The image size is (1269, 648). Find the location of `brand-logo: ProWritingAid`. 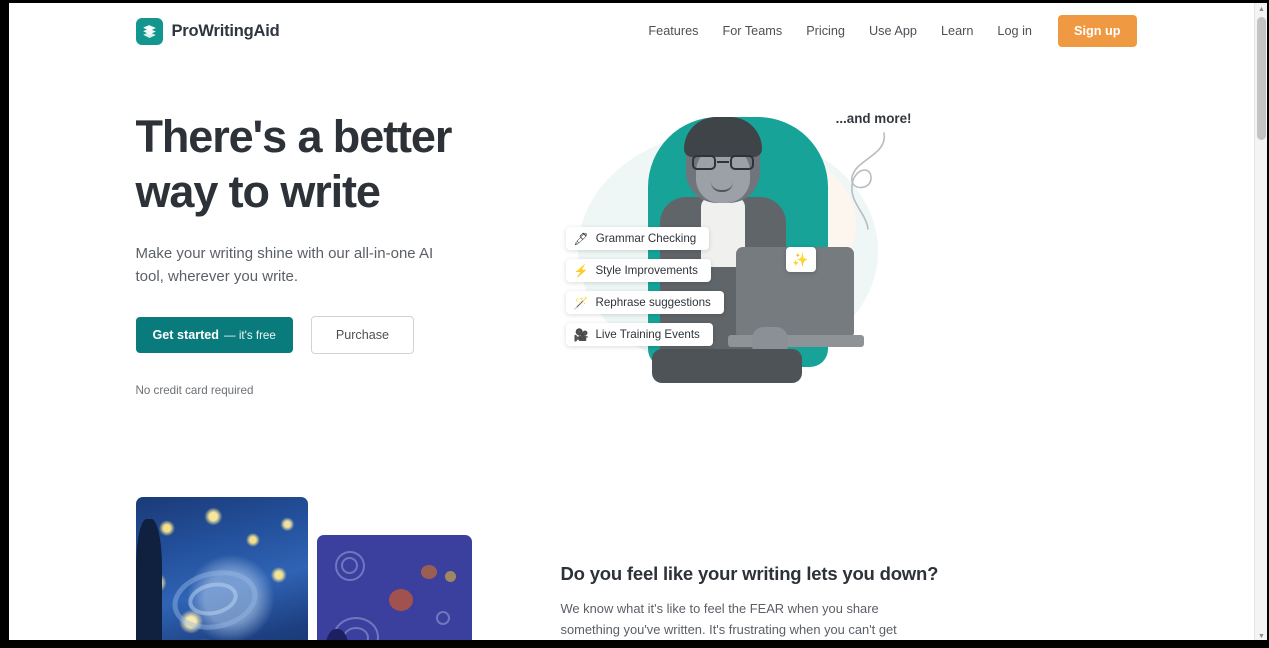

brand-logo: ProWritingAid is located at coordinates (207, 31).